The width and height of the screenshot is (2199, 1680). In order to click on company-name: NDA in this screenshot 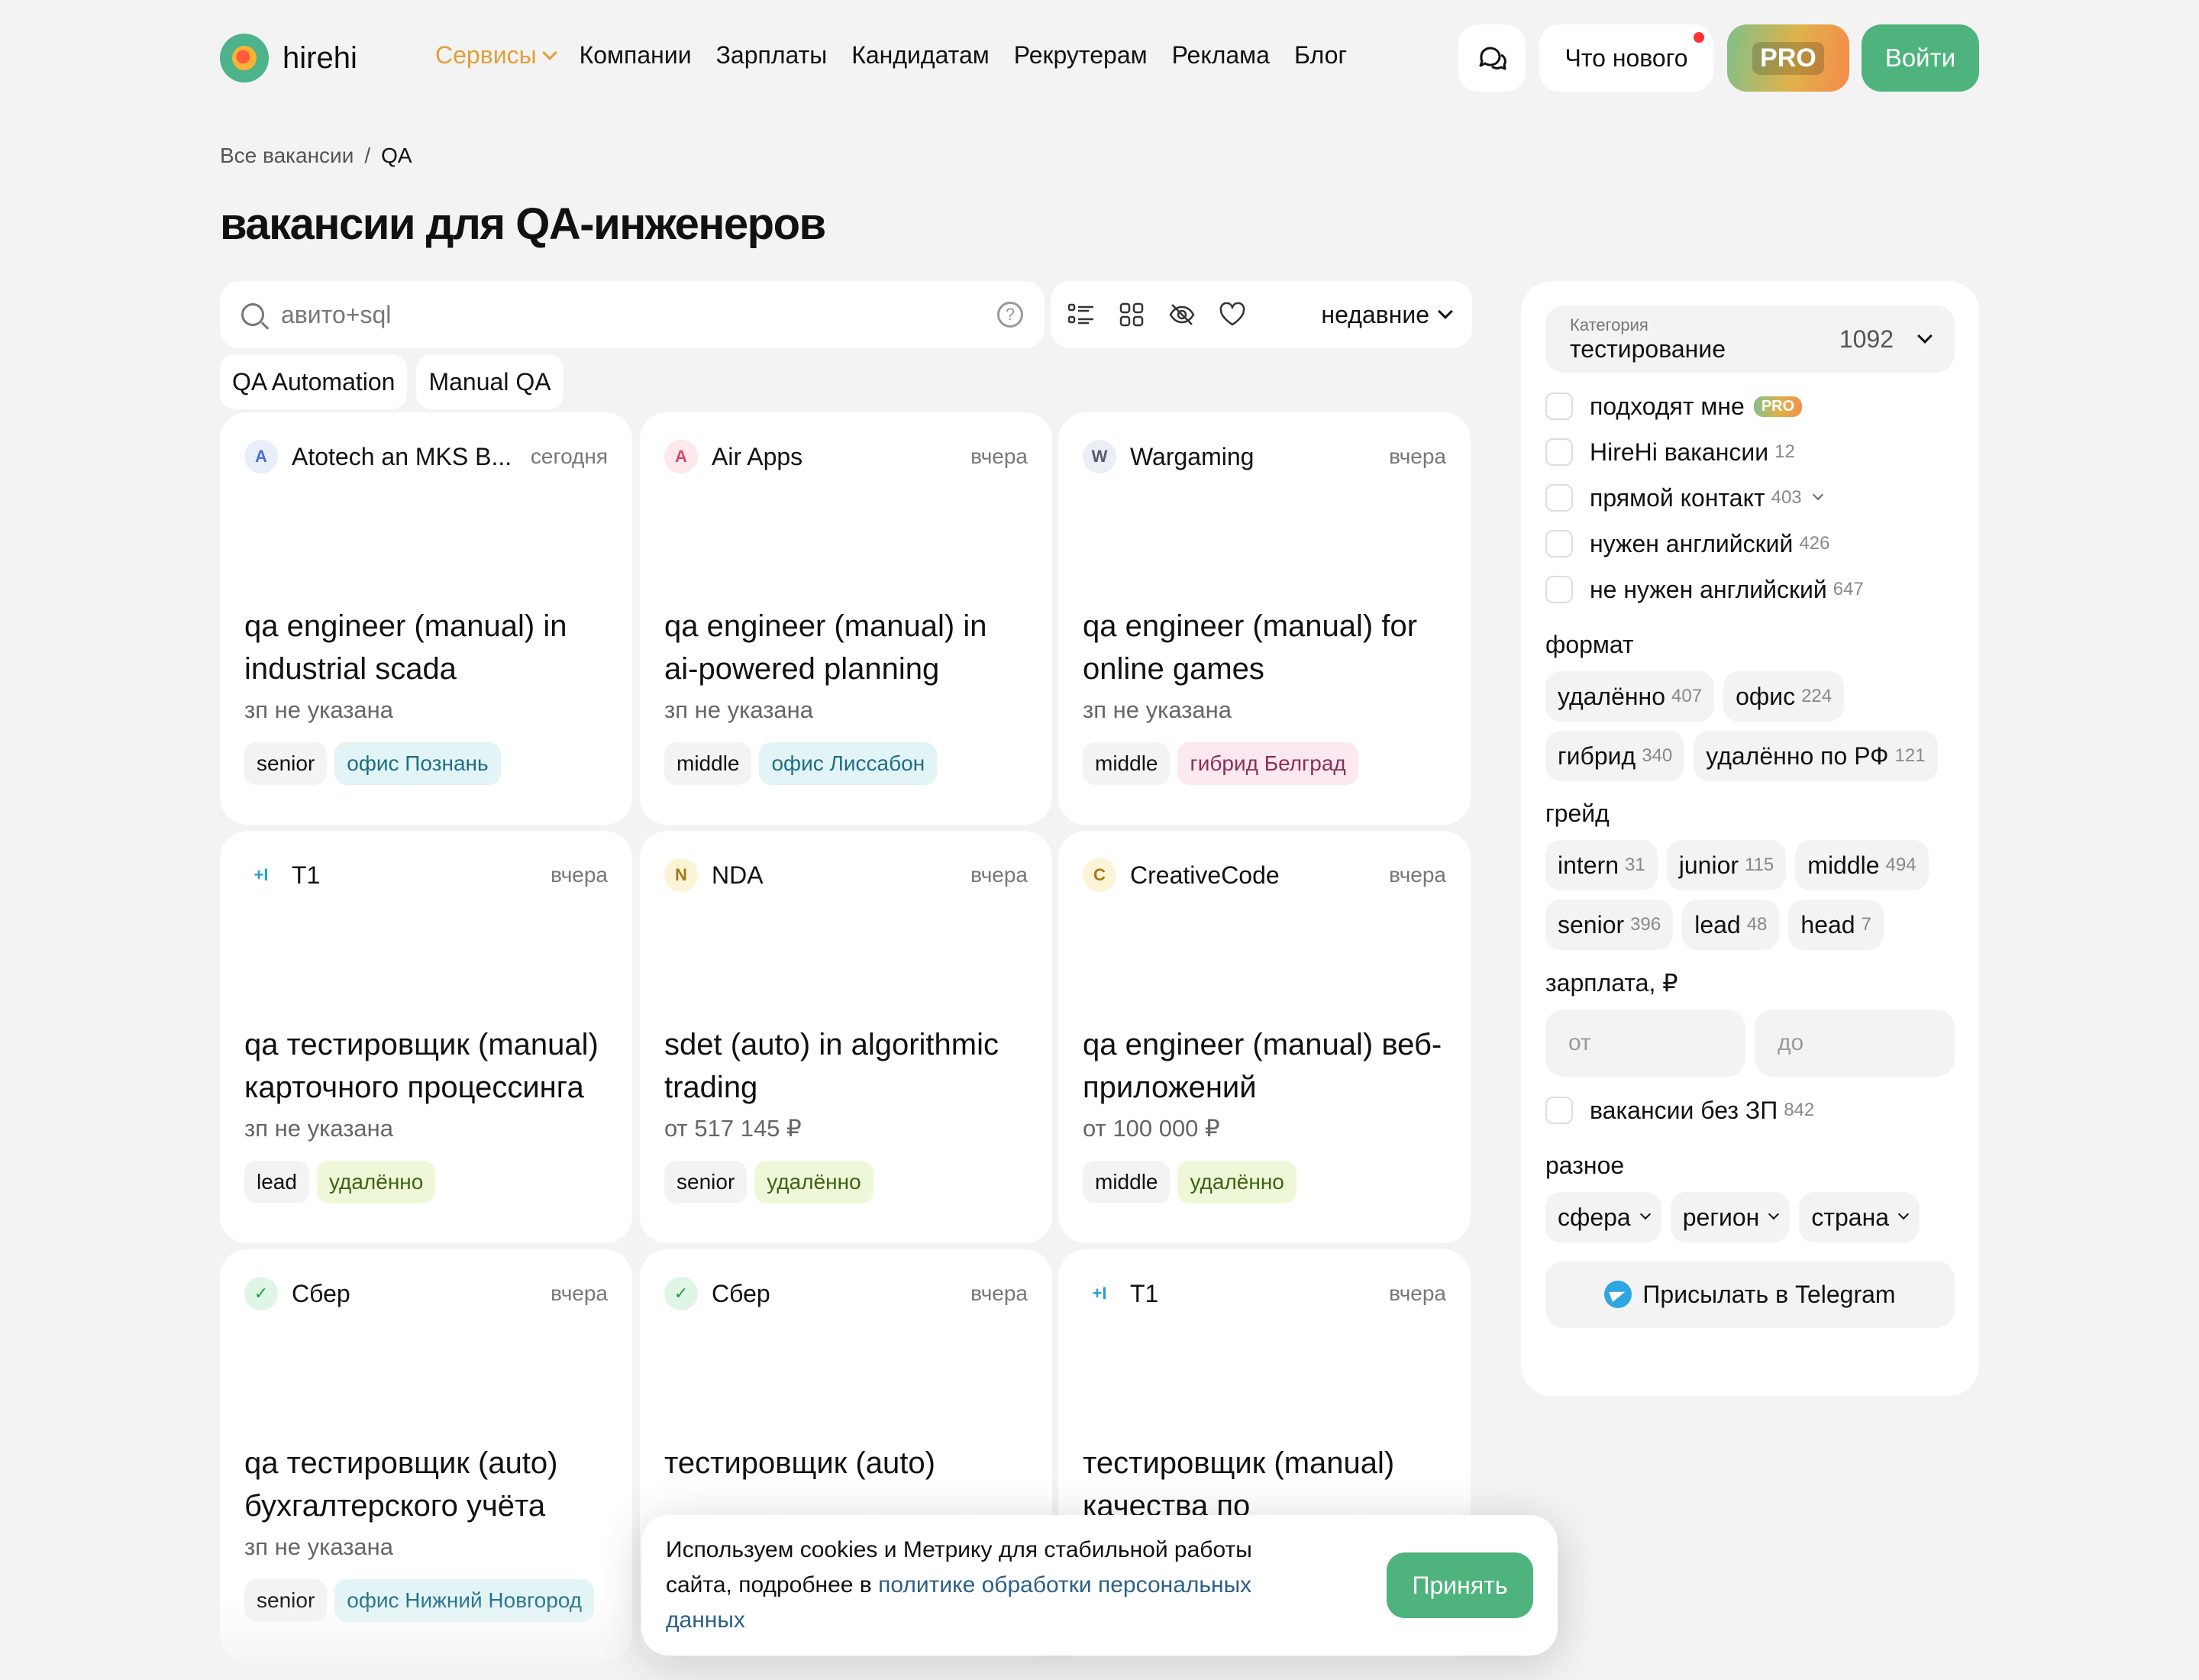, I will do `click(841, 875)`.